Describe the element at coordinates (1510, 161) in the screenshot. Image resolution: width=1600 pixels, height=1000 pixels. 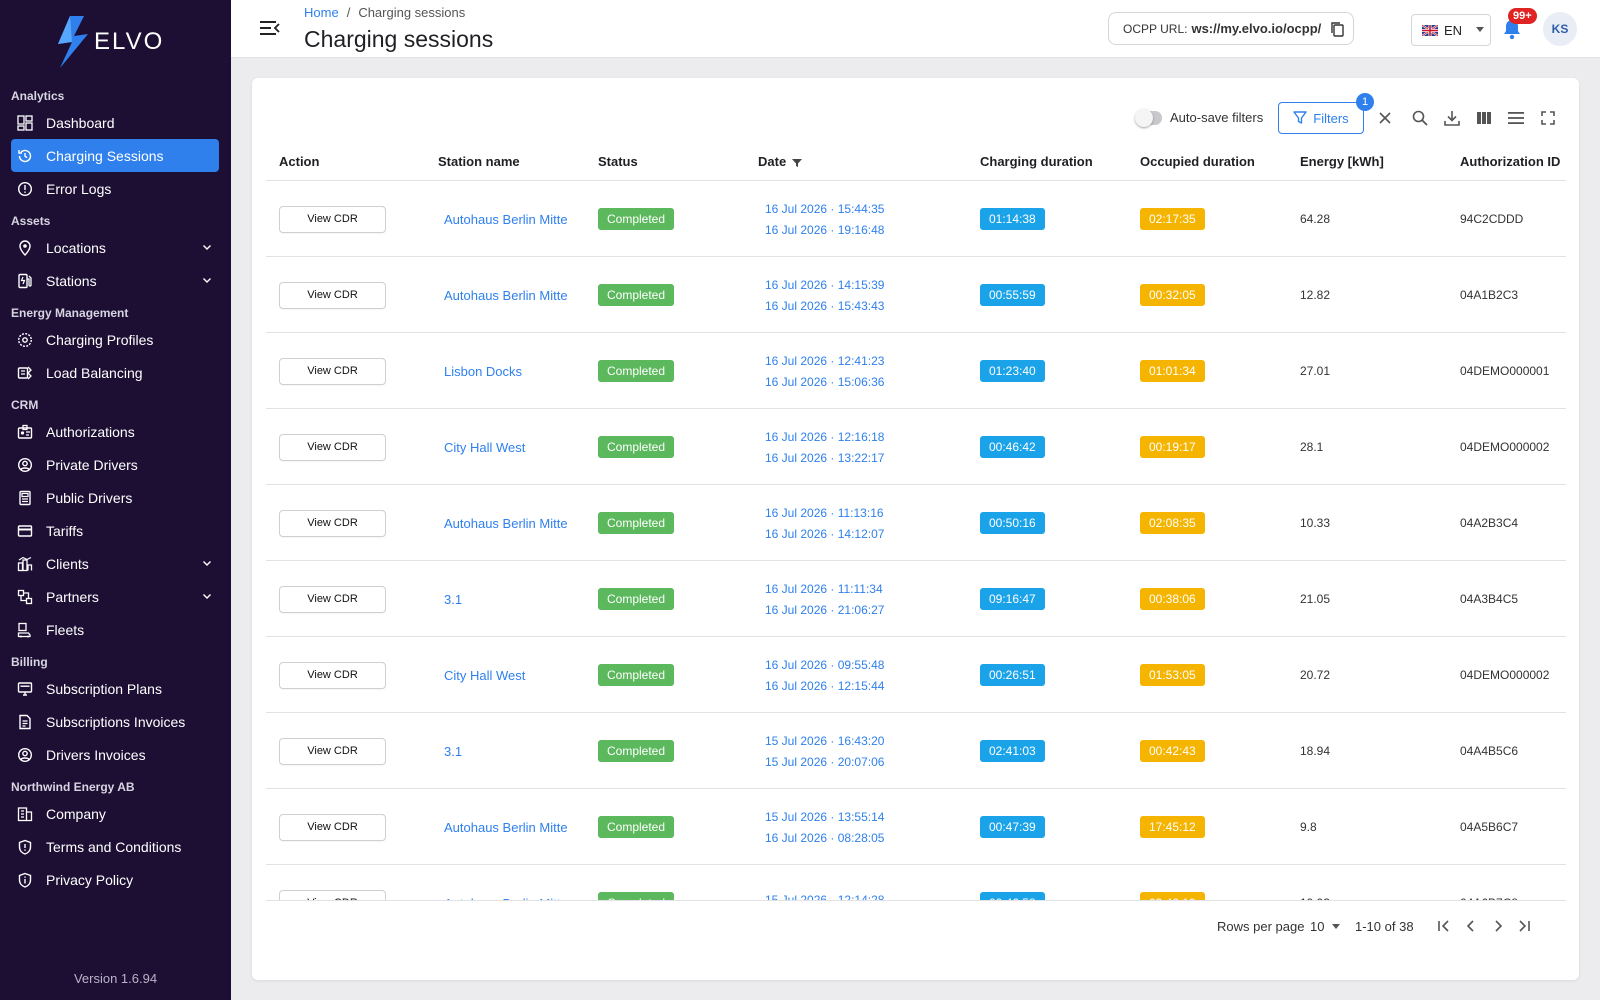
I see `column-header-auth: Authorization ID` at that location.